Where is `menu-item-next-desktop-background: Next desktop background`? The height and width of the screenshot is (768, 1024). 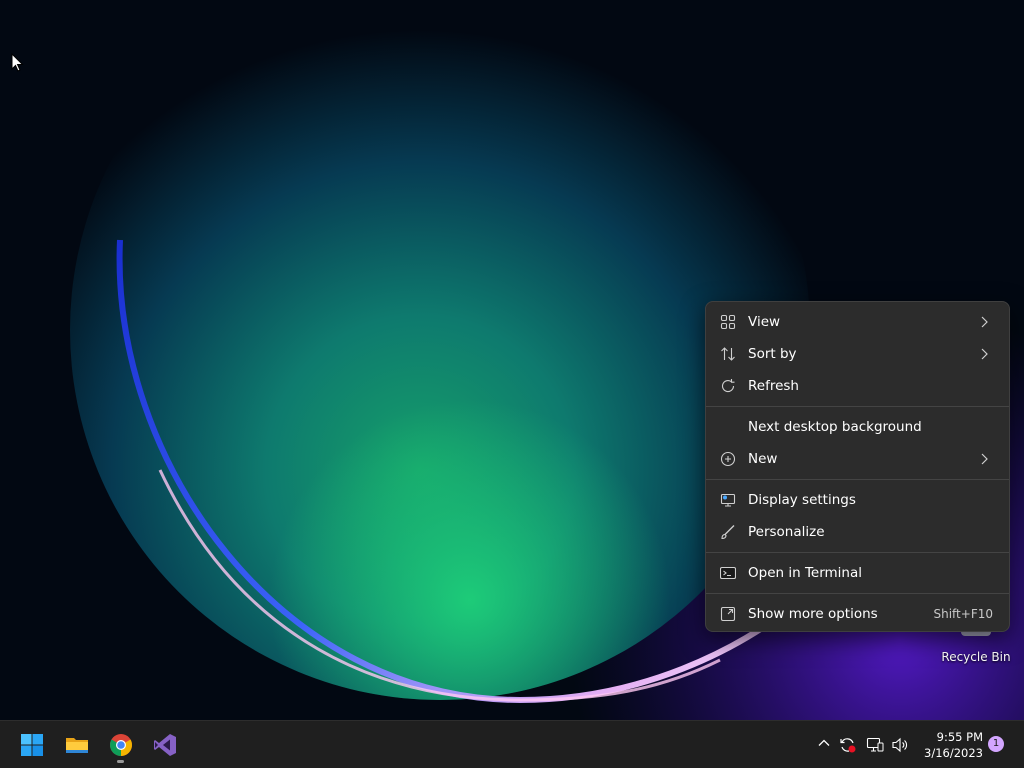
menu-item-next-desktop-background: Next desktop background is located at coordinates (857, 427).